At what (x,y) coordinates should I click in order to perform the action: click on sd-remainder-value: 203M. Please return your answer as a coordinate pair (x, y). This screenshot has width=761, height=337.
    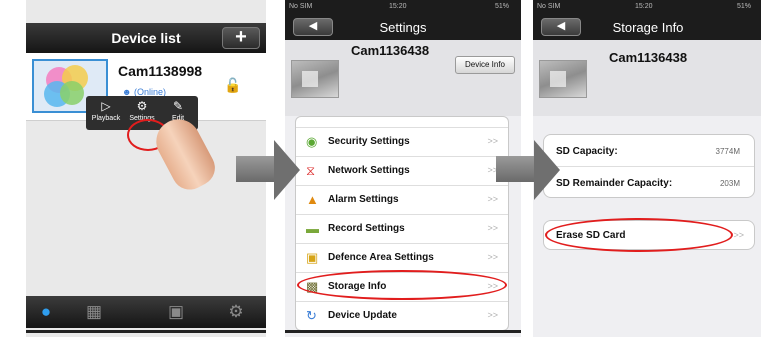
    Looking at the image, I should click on (729, 183).